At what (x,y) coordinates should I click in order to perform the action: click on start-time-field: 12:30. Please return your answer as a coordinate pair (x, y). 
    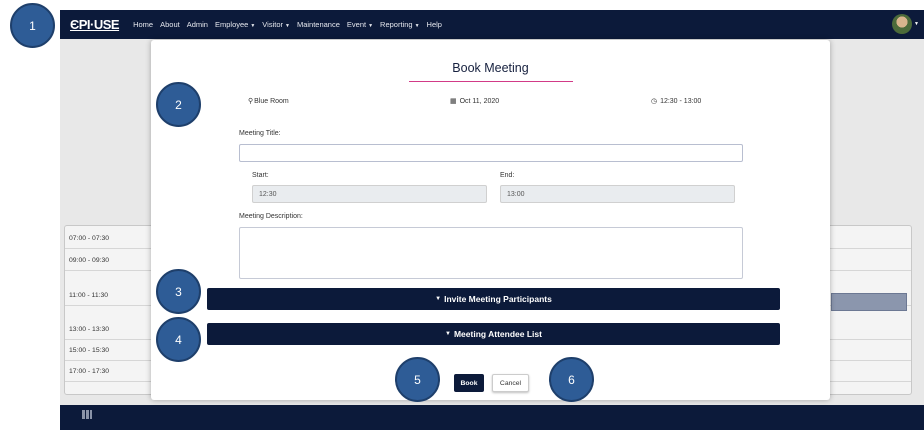
    Looking at the image, I should click on (369, 194).